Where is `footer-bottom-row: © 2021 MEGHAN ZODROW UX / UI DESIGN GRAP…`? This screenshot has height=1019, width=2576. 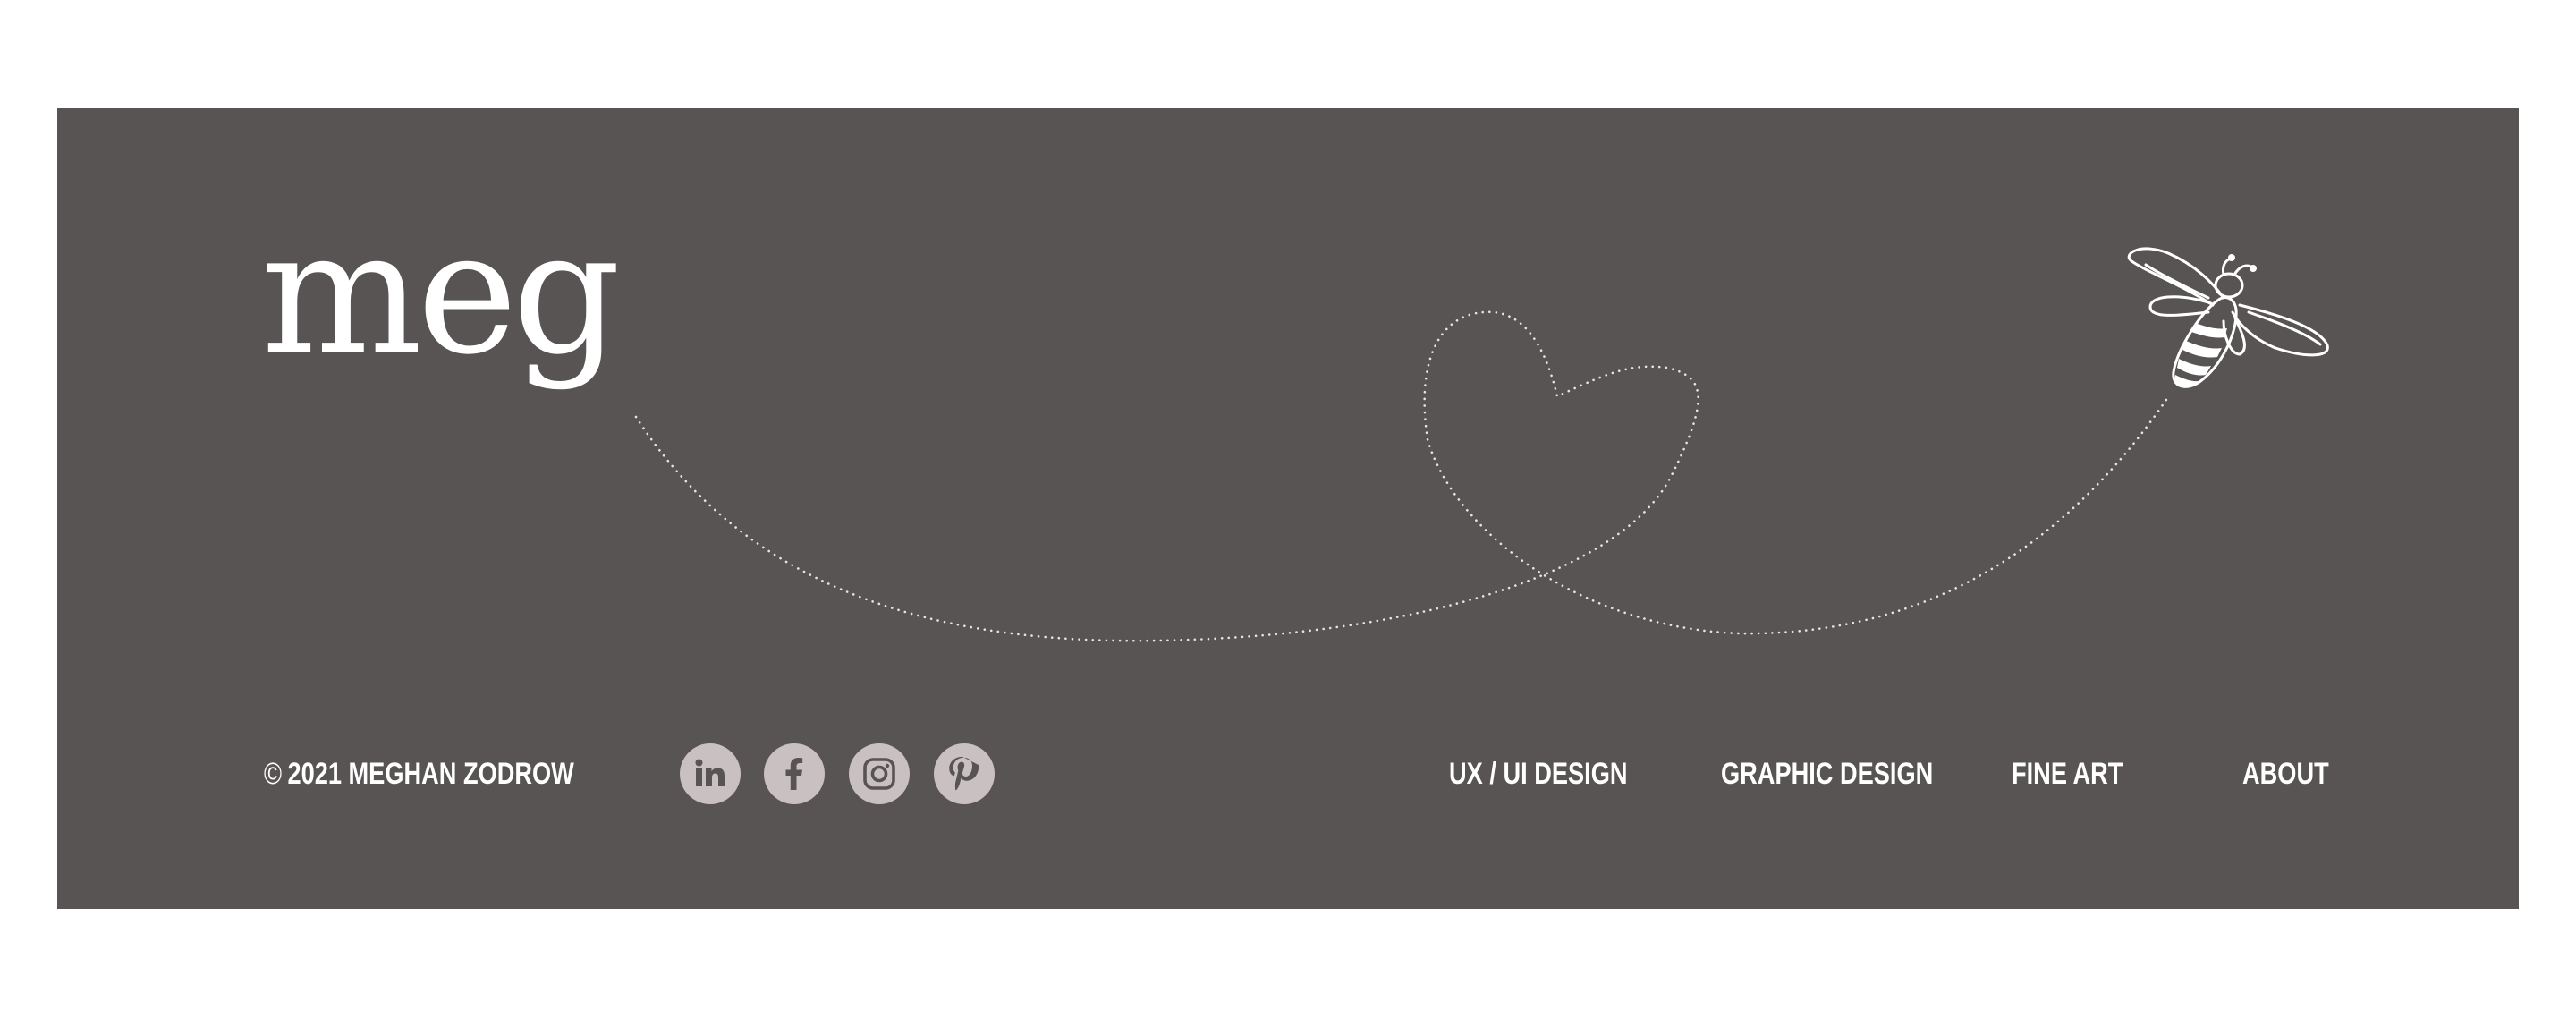 footer-bottom-row: © 2021 MEGHAN ZODROW UX / UI DESIGN GRAP… is located at coordinates (1288, 775).